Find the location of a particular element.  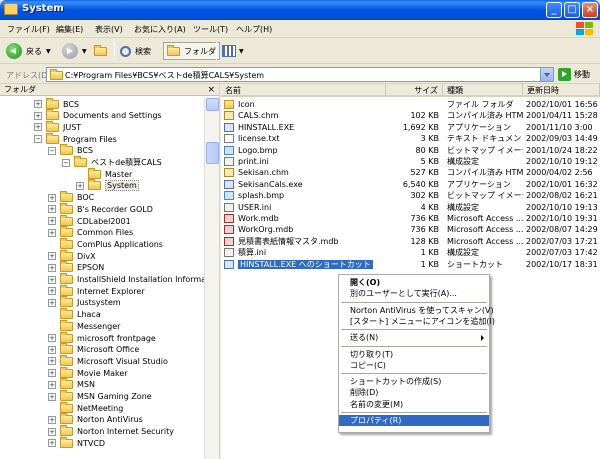

tree-item: + DivX is located at coordinates (72, 255).